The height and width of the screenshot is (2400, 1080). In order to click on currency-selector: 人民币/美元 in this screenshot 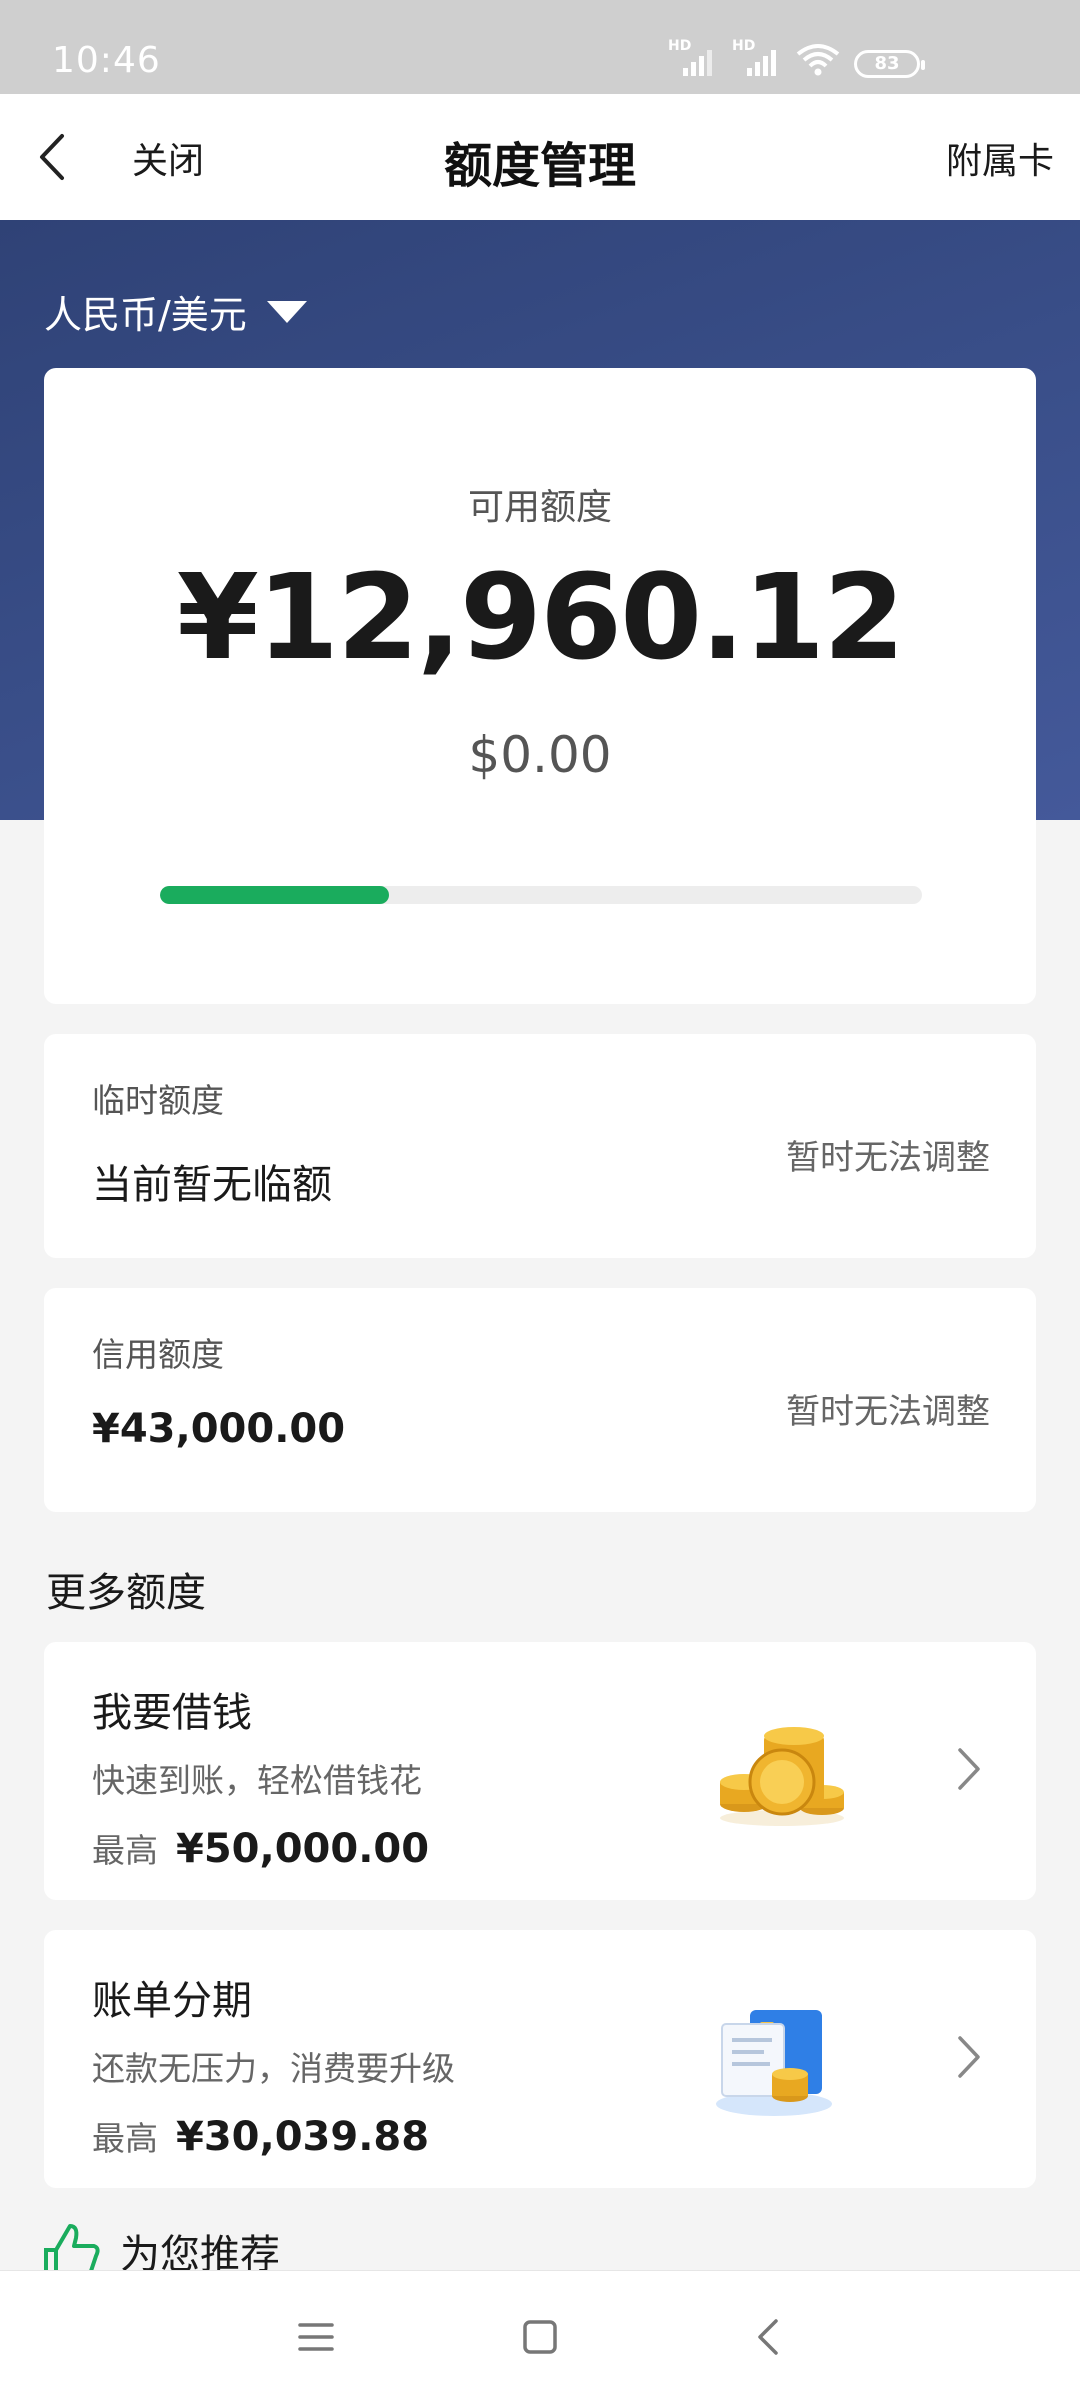, I will do `click(175, 311)`.